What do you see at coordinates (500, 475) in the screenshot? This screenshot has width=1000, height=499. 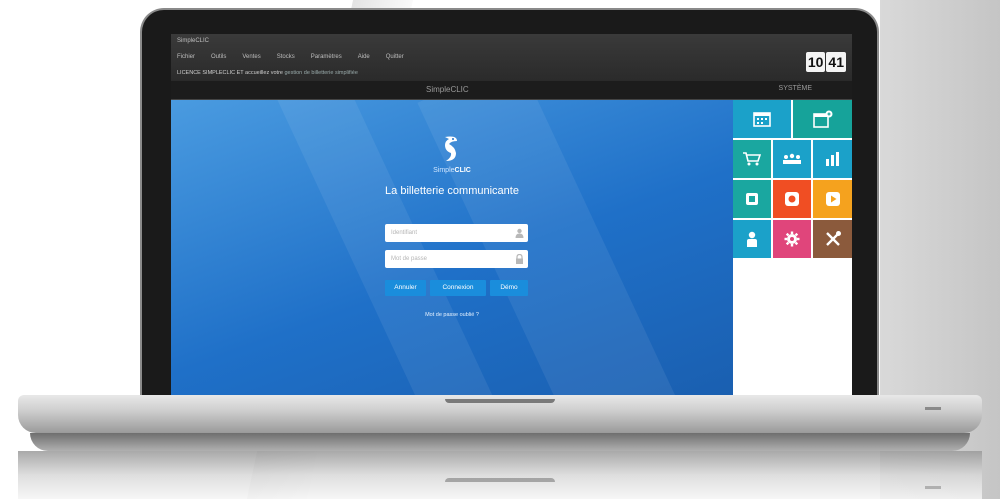 I see `laptop-reflection` at bounding box center [500, 475].